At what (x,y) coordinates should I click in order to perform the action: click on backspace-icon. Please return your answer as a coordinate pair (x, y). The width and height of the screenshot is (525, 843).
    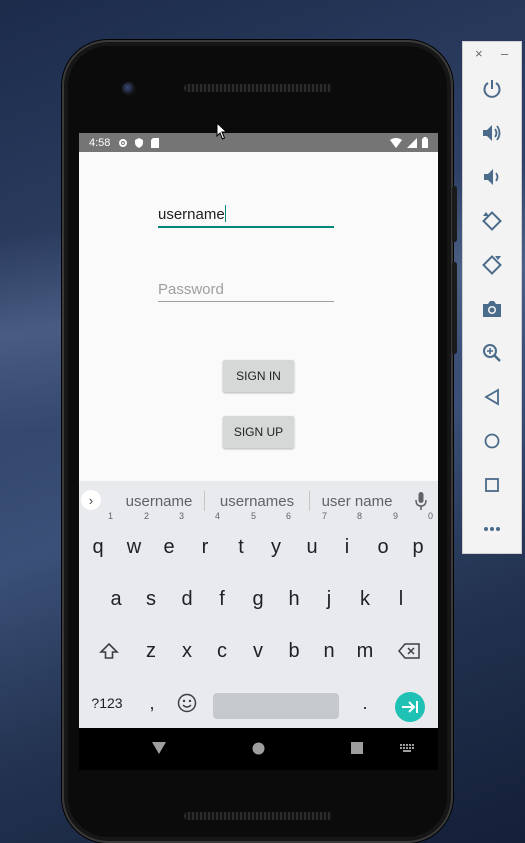
    Looking at the image, I should click on (409, 651).